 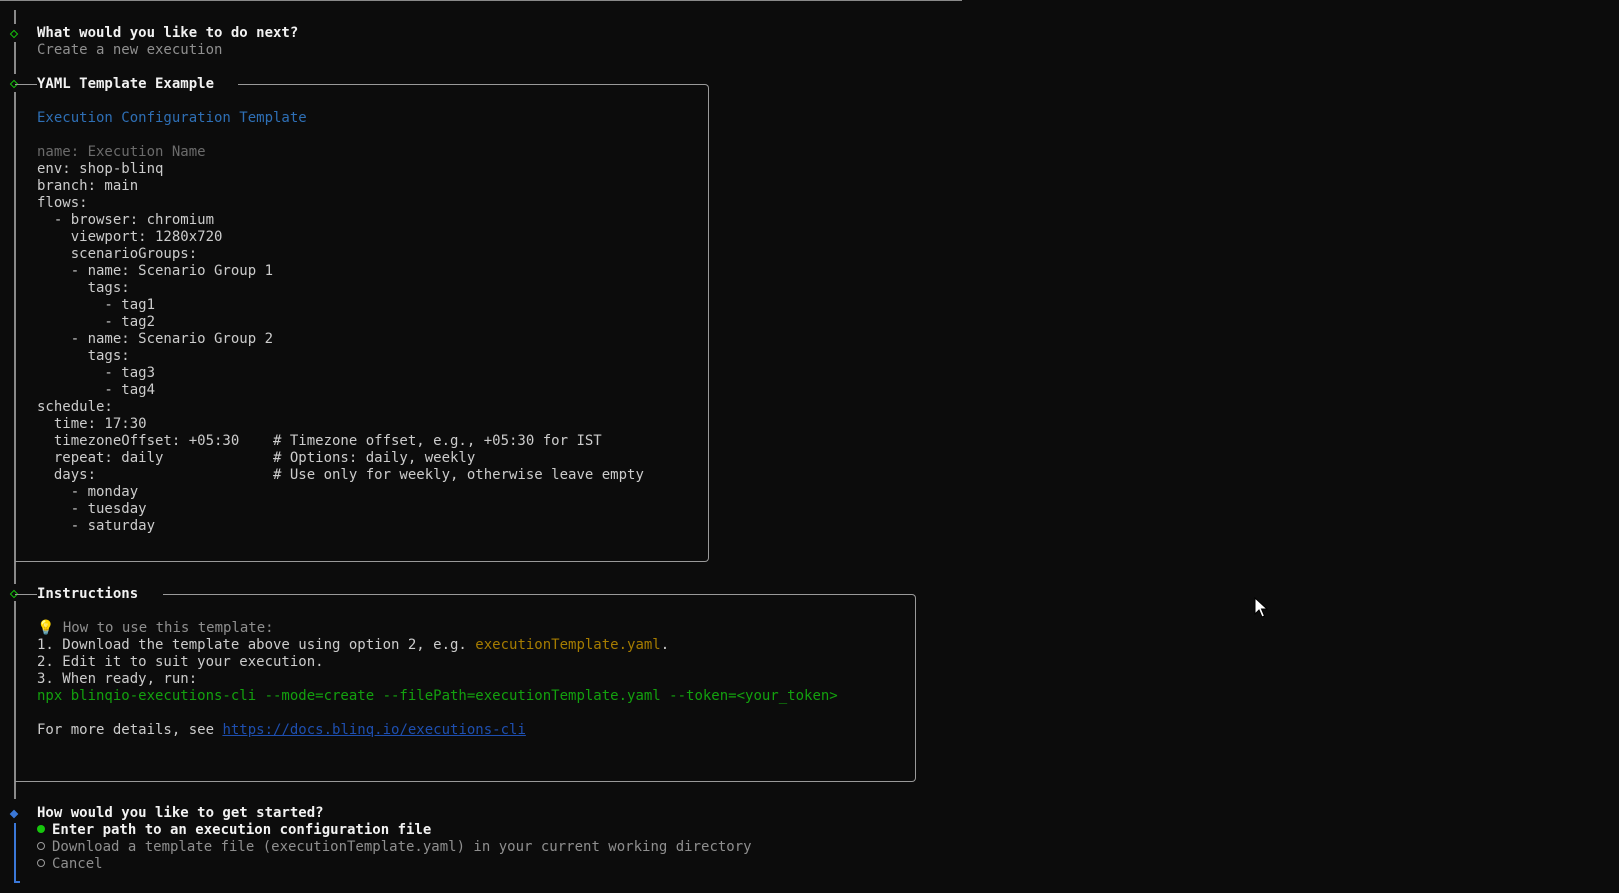 What do you see at coordinates (14, 34) in the screenshot?
I see `completed-step-icon` at bounding box center [14, 34].